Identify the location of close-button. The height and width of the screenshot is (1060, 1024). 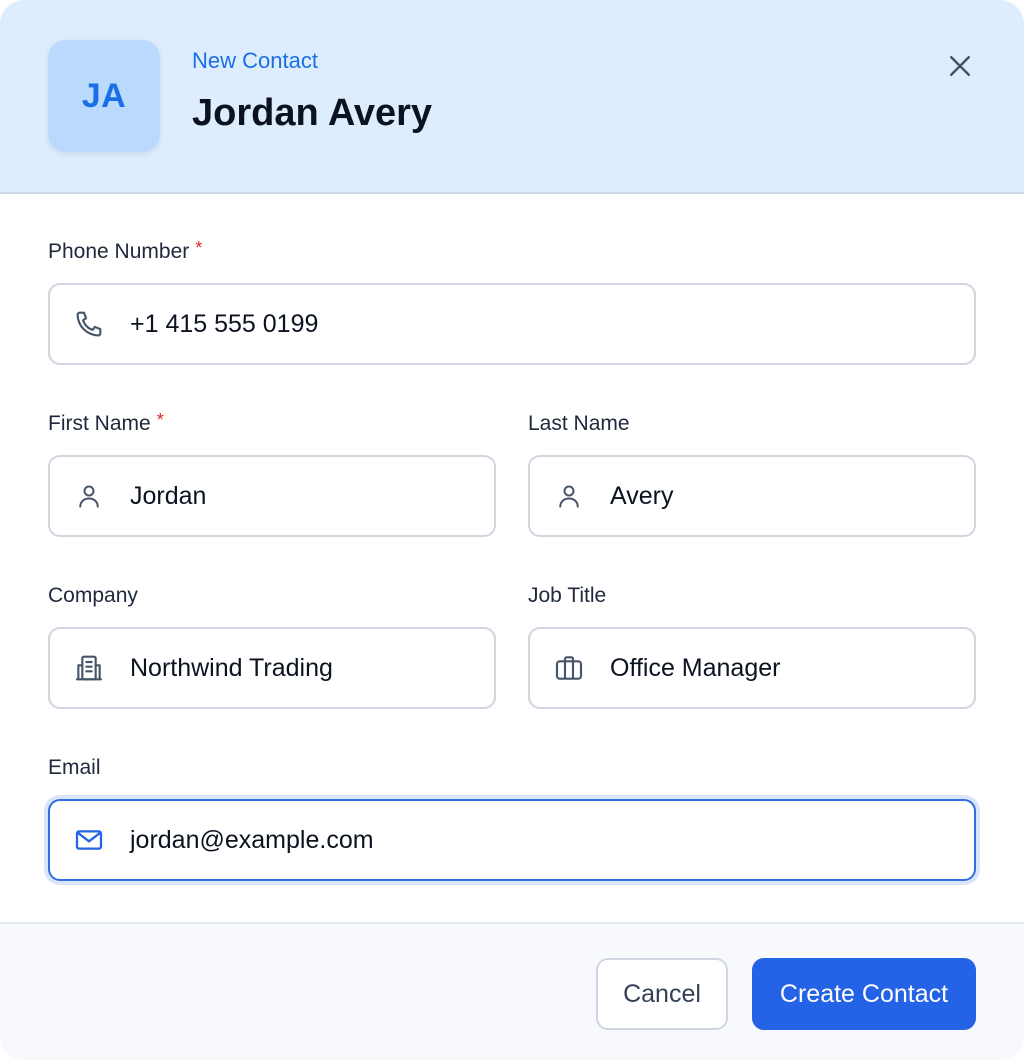
(960, 66).